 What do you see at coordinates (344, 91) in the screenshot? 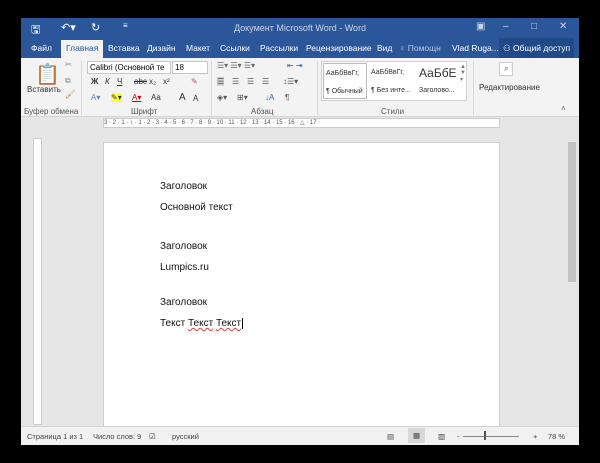
I see `style-name: ¶ Обычный` at bounding box center [344, 91].